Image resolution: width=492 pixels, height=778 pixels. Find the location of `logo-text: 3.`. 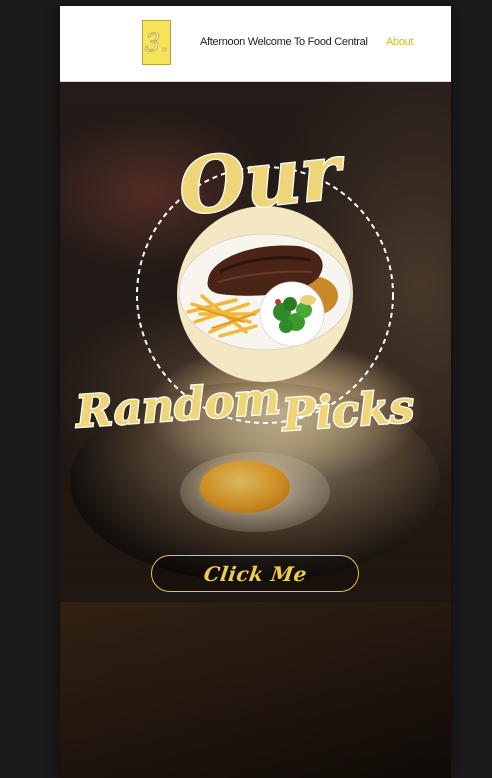

logo-text: 3. is located at coordinates (156, 43).